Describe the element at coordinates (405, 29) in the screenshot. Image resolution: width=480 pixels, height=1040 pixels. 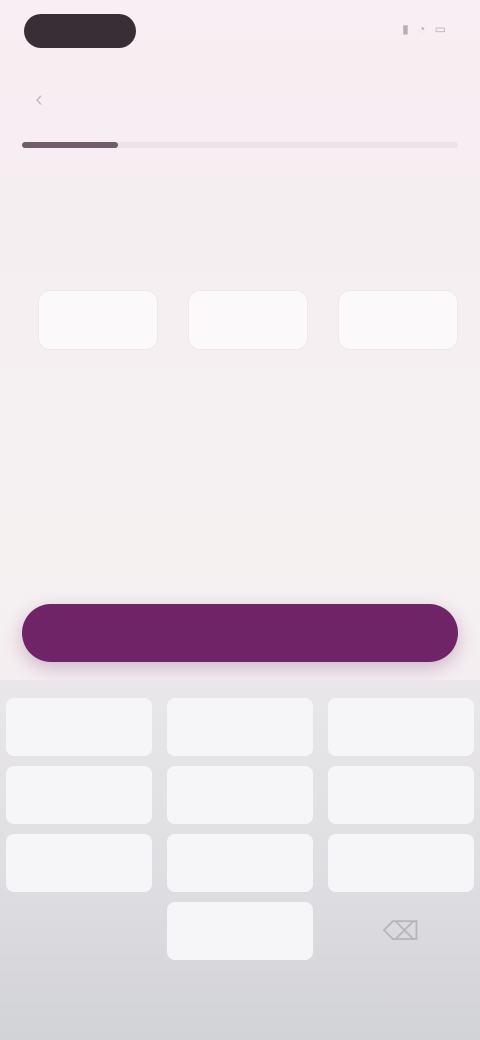
I see `signal-icon: ▮` at that location.